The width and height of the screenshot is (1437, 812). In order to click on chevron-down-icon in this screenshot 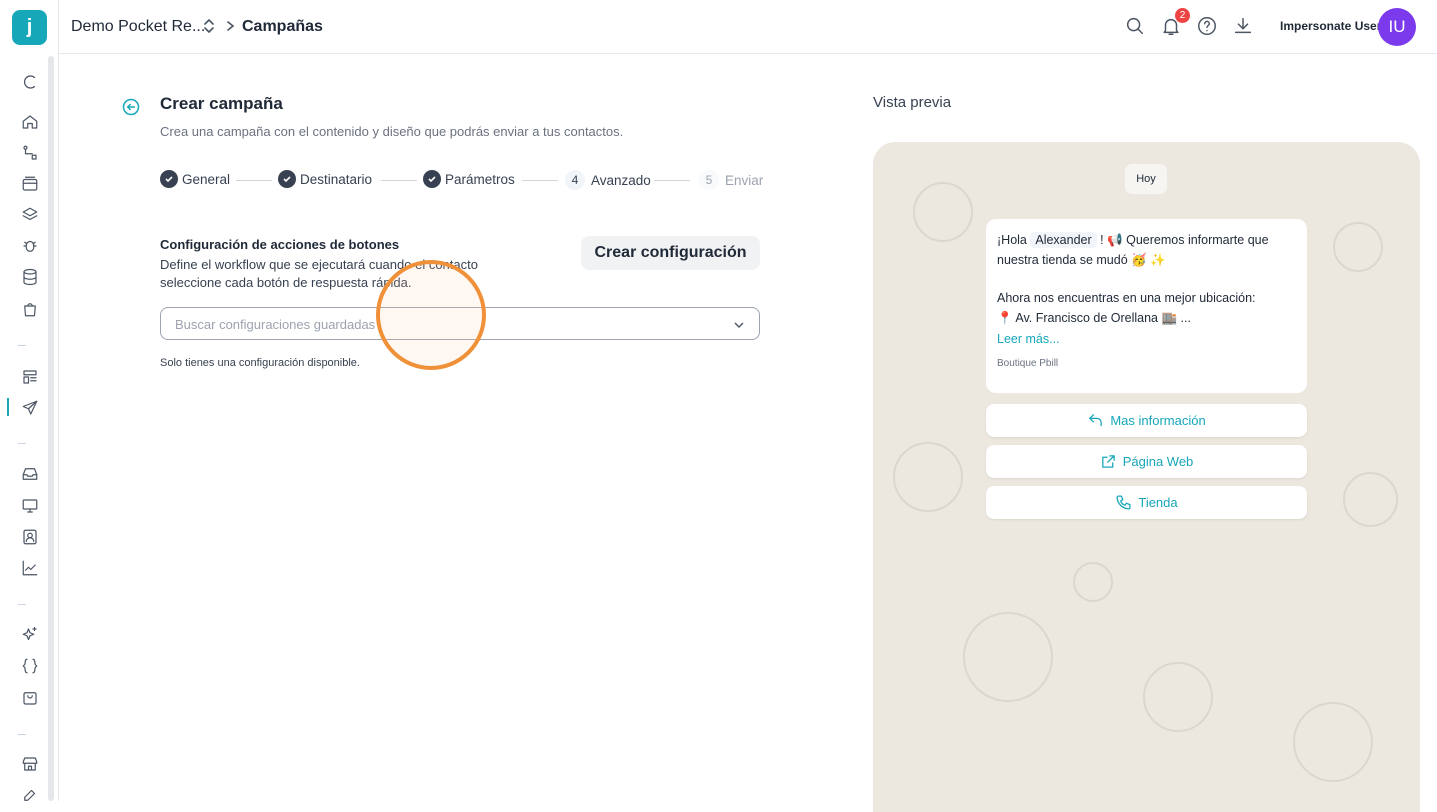, I will do `click(739, 327)`.